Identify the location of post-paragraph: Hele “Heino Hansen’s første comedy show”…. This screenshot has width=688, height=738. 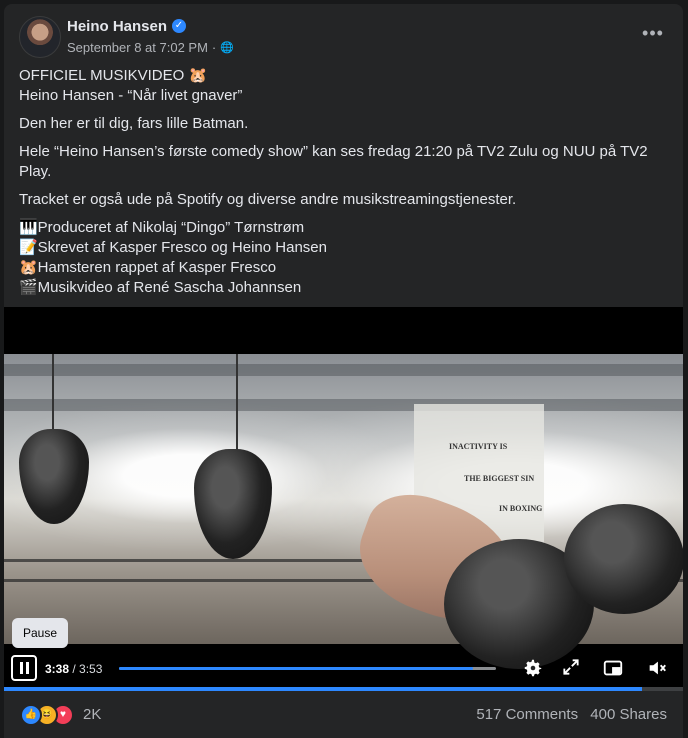
(333, 161).